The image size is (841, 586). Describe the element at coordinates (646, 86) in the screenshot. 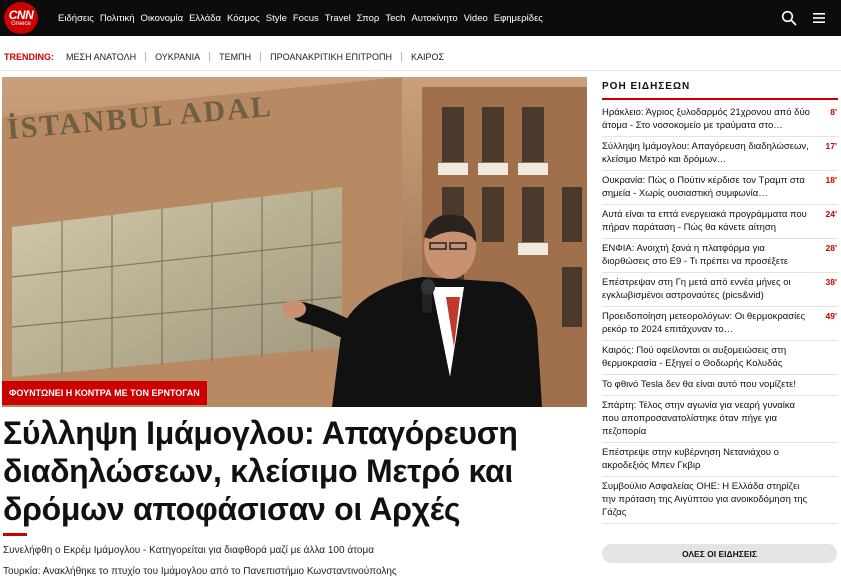

I see `news-feed-title: ΡΟΗ ΕΙΔΗΣΕΩΝ` at that location.